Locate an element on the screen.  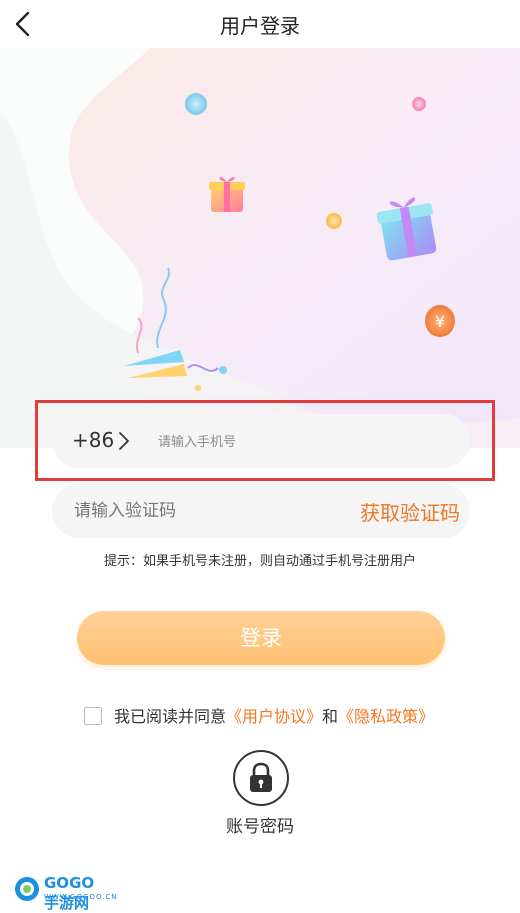
account-login-button is located at coordinates (261, 778).